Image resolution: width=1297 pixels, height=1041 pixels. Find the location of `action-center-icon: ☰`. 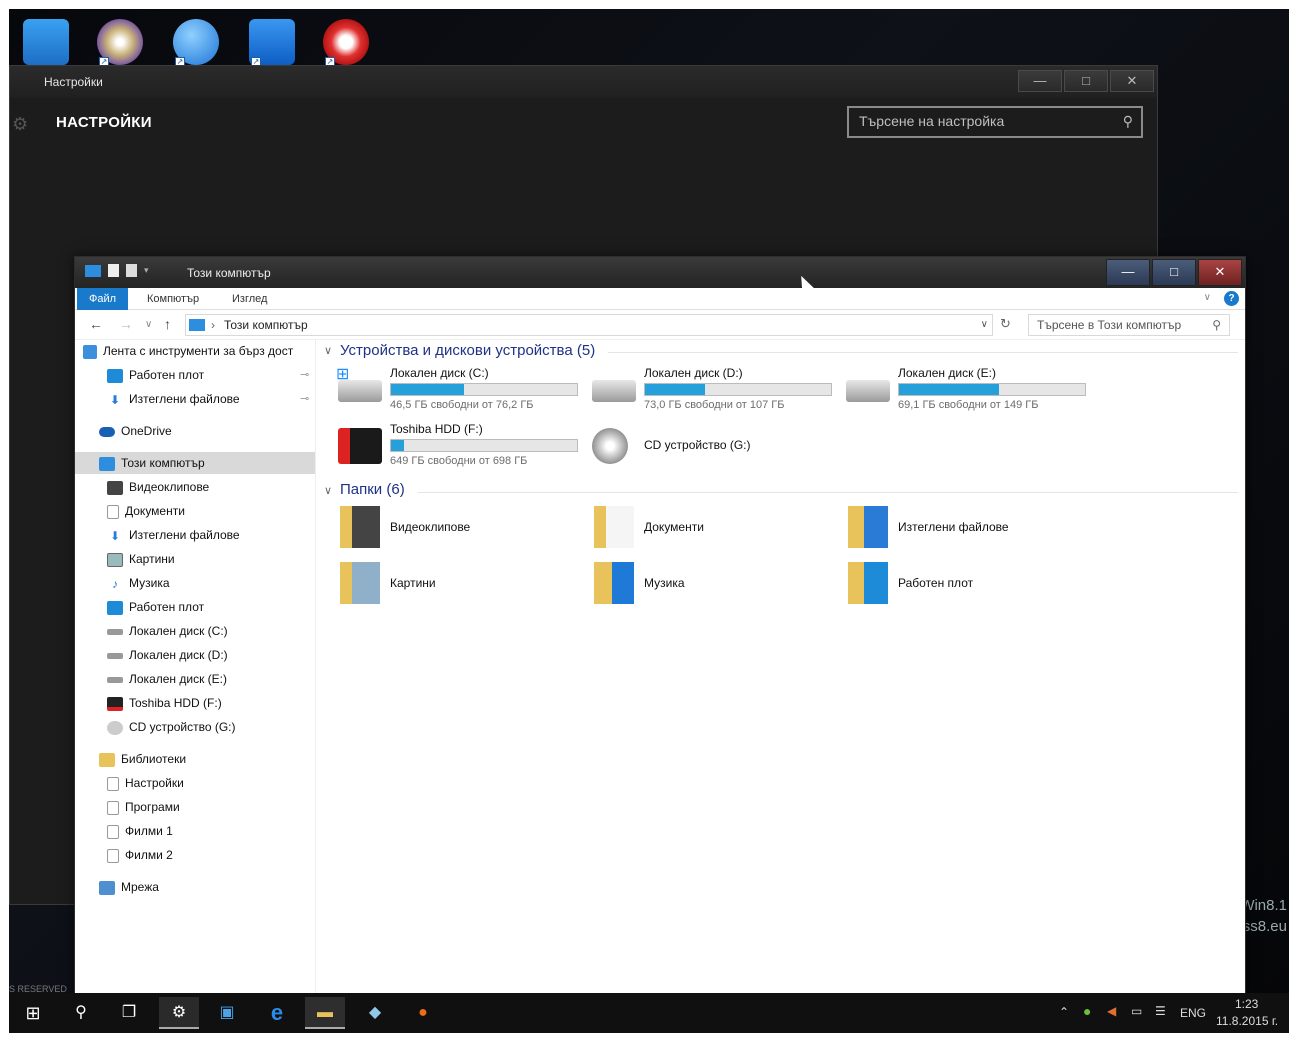

action-center-icon: ☰ is located at coordinates (1160, 1011).